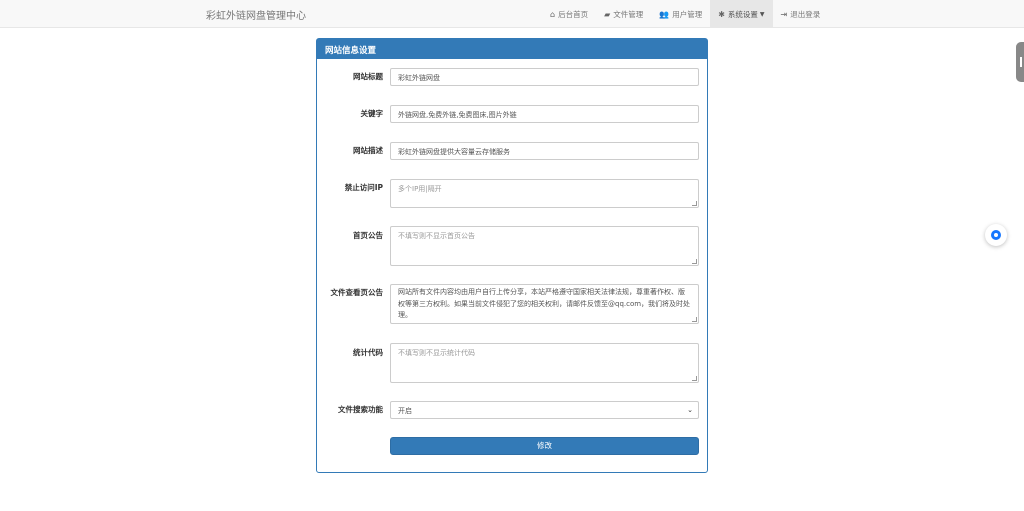  I want to click on side-drawer-handle, so click(1020, 62).